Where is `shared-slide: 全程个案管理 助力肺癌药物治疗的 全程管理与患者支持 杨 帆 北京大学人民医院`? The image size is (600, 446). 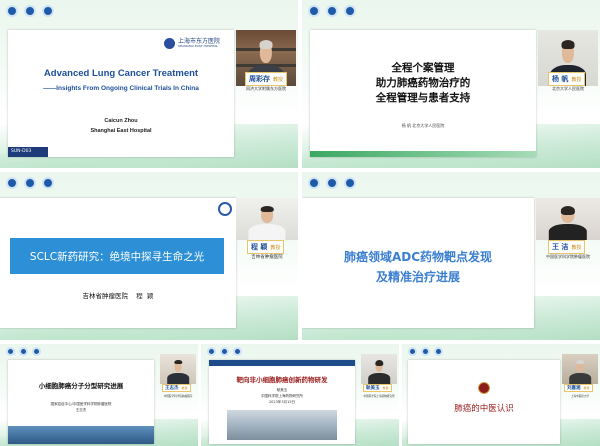
shared-slide: 全程个案管理 助力肺癌药物治疗的 全程管理与患者支持 杨 帆 北京大学人民医院 is located at coordinates (423, 93).